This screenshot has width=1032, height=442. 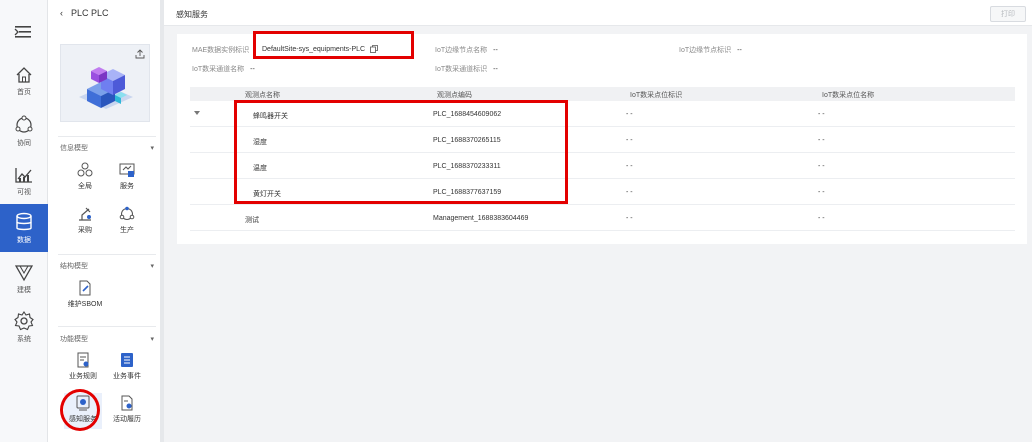 What do you see at coordinates (127, 419) in the screenshot?
I see `tile-label: 活动履历` at bounding box center [127, 419].